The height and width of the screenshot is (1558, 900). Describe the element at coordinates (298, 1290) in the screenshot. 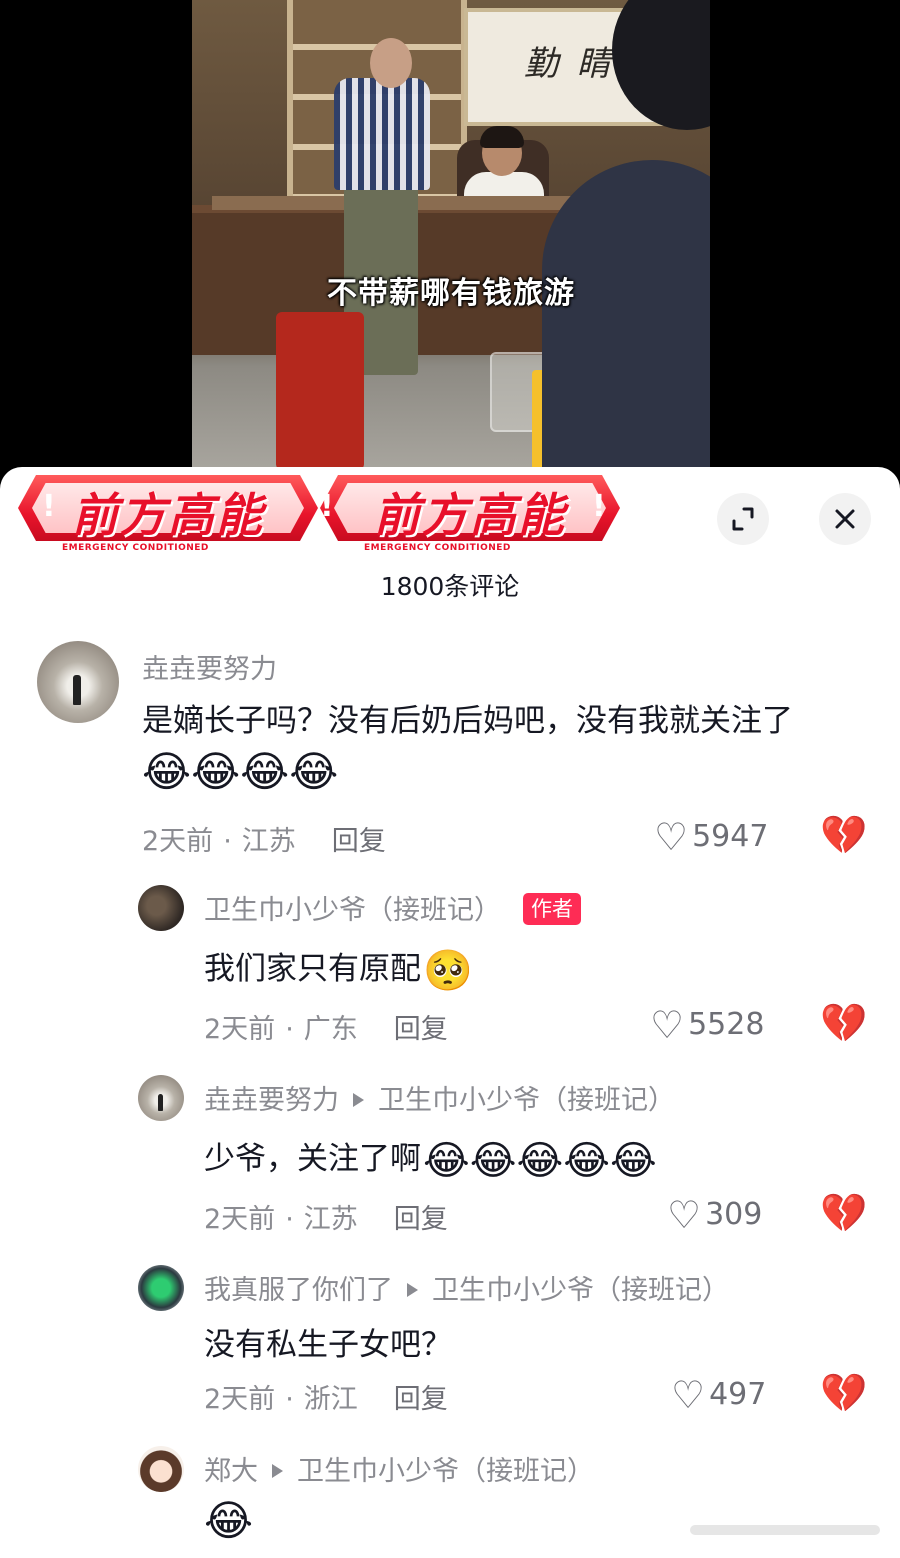

I see `username-text: 我真服了你们了` at that location.